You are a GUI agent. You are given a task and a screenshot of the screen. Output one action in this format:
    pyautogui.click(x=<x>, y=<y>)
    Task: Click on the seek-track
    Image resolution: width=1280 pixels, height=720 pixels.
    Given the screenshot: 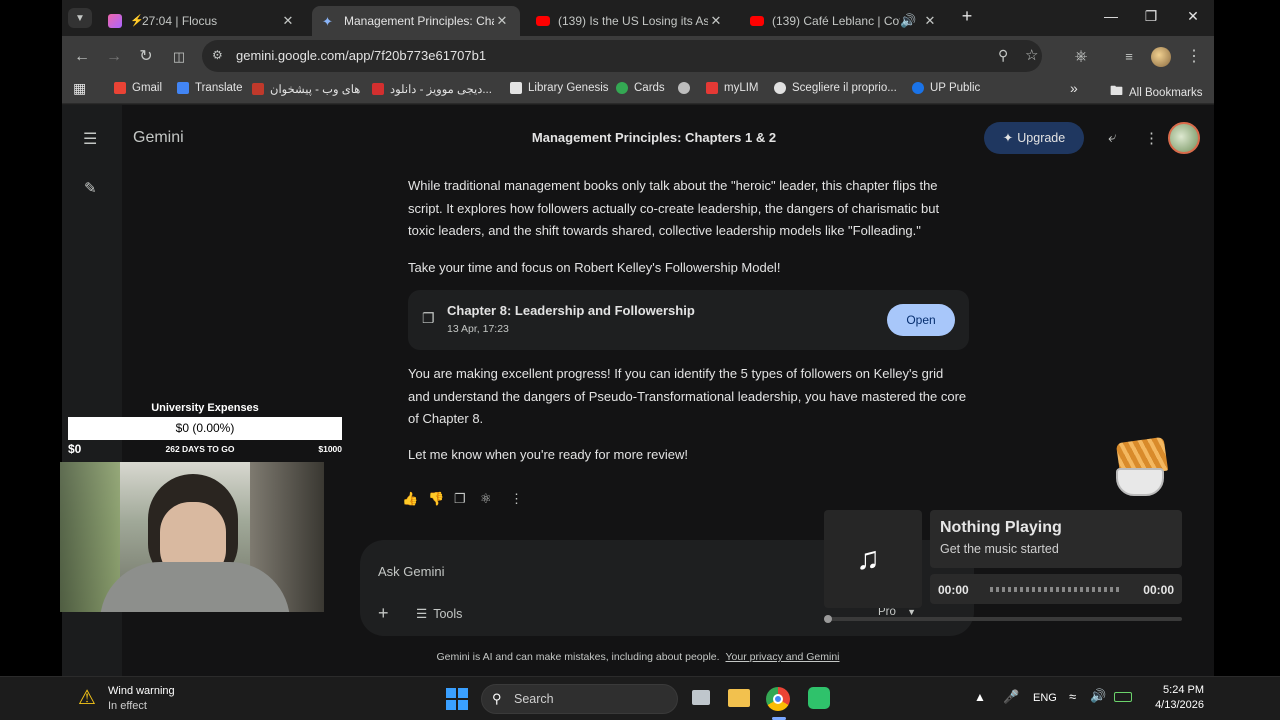 What is the action you would take?
    pyautogui.click(x=1056, y=589)
    